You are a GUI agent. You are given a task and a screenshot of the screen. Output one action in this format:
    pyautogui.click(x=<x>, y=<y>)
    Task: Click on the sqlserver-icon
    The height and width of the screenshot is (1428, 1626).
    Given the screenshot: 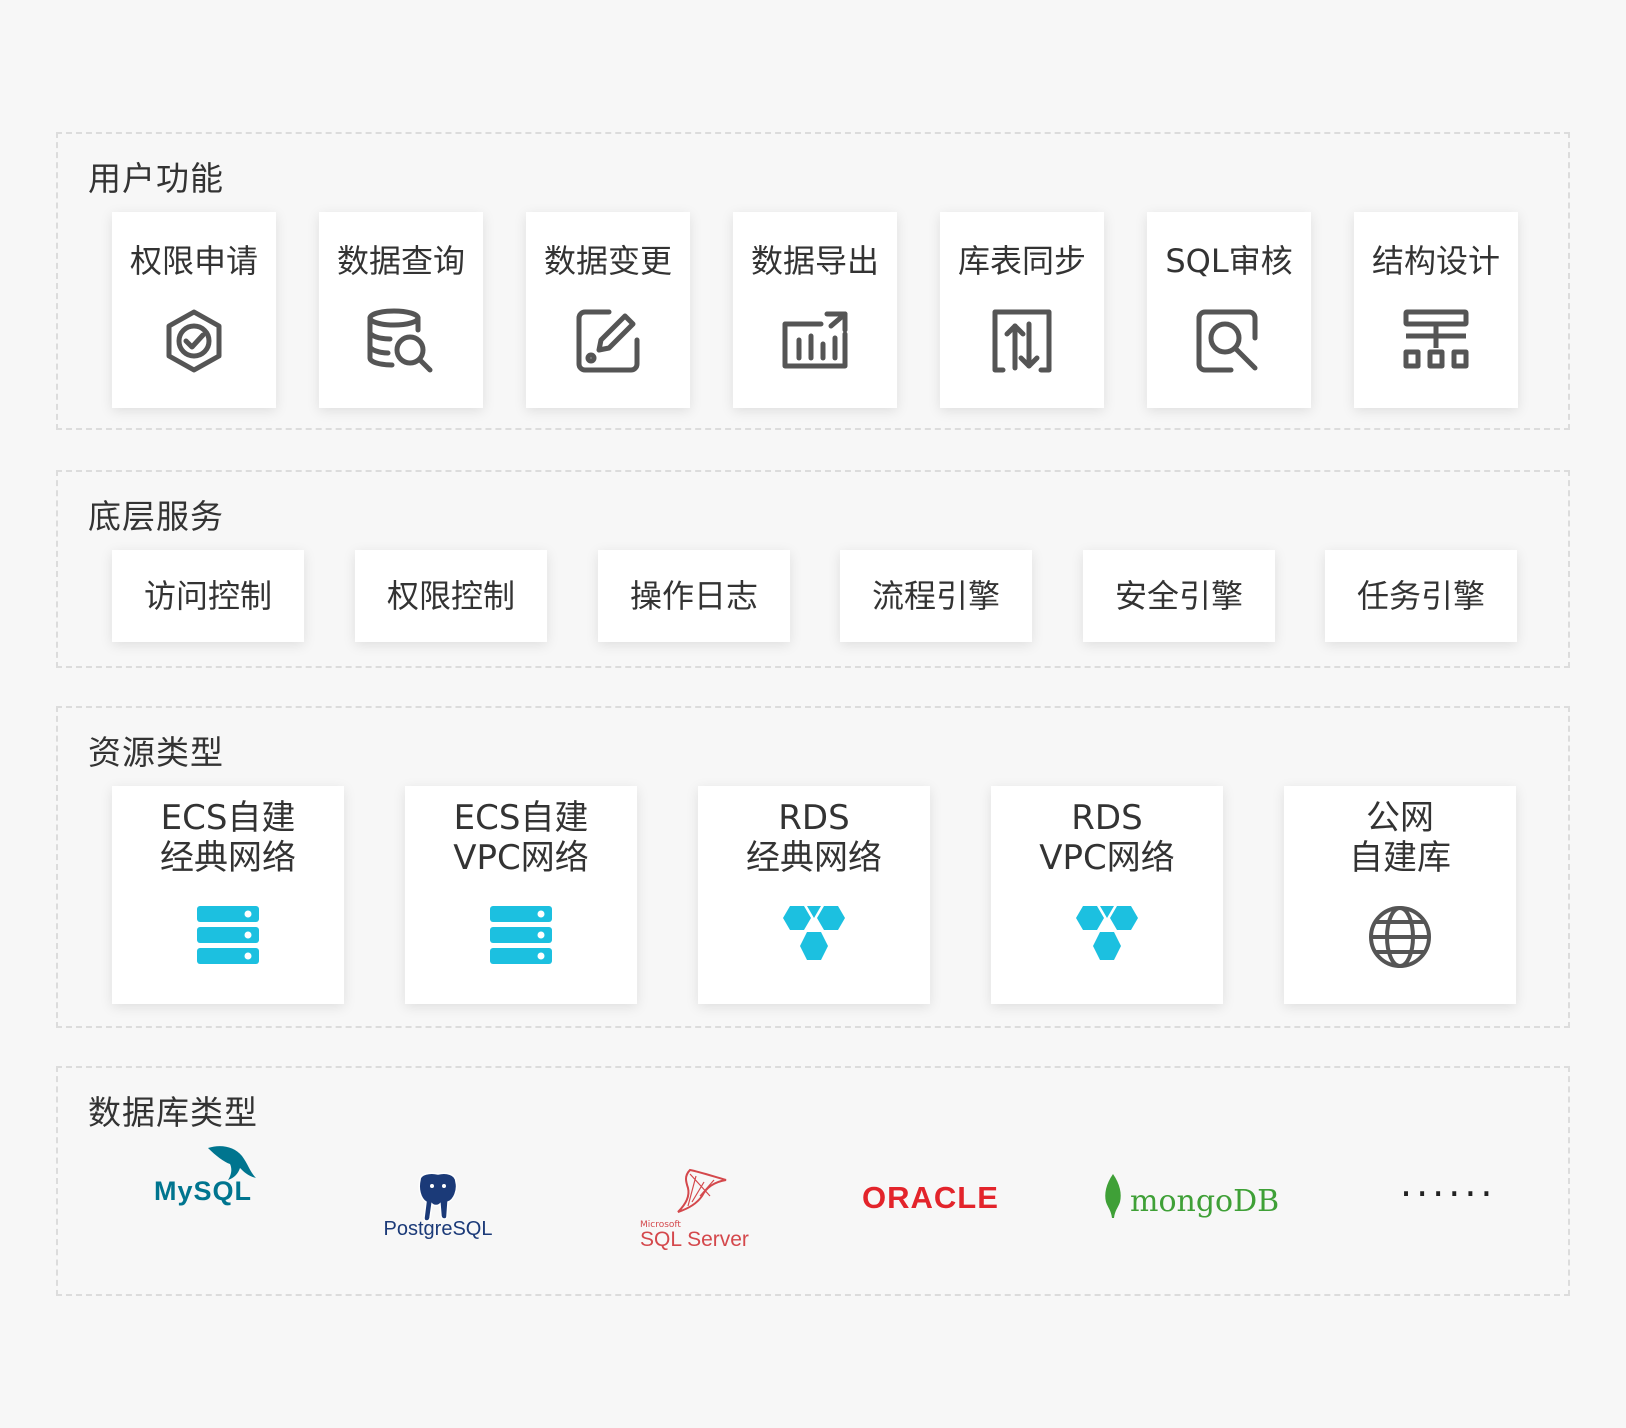 What is the action you would take?
    pyautogui.click(x=702, y=1190)
    